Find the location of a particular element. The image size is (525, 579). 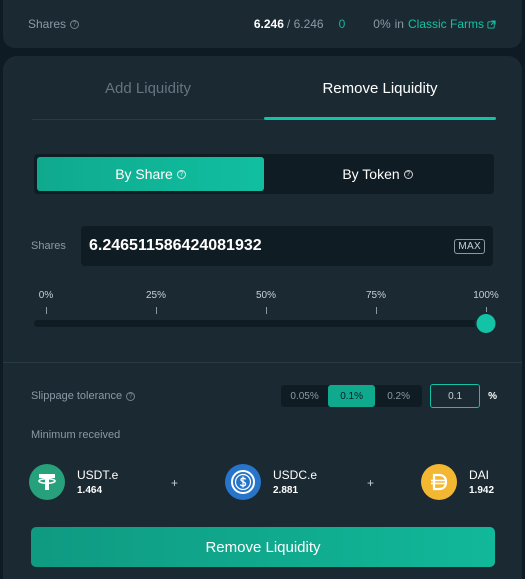

shares-input-label: Shares is located at coordinates (48, 246).